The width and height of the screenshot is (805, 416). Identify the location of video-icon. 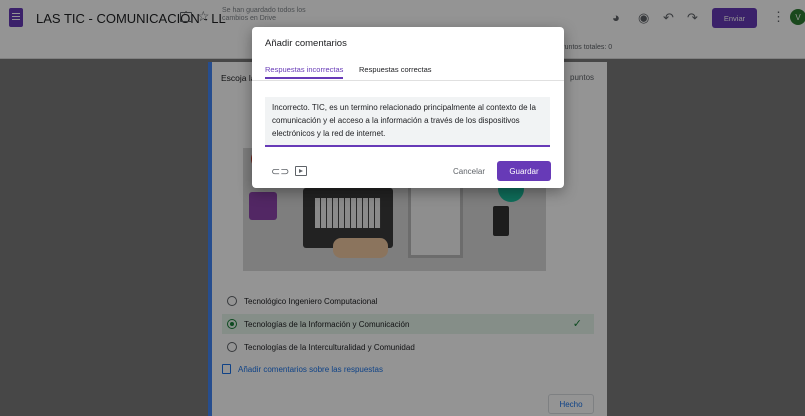
(301, 171).